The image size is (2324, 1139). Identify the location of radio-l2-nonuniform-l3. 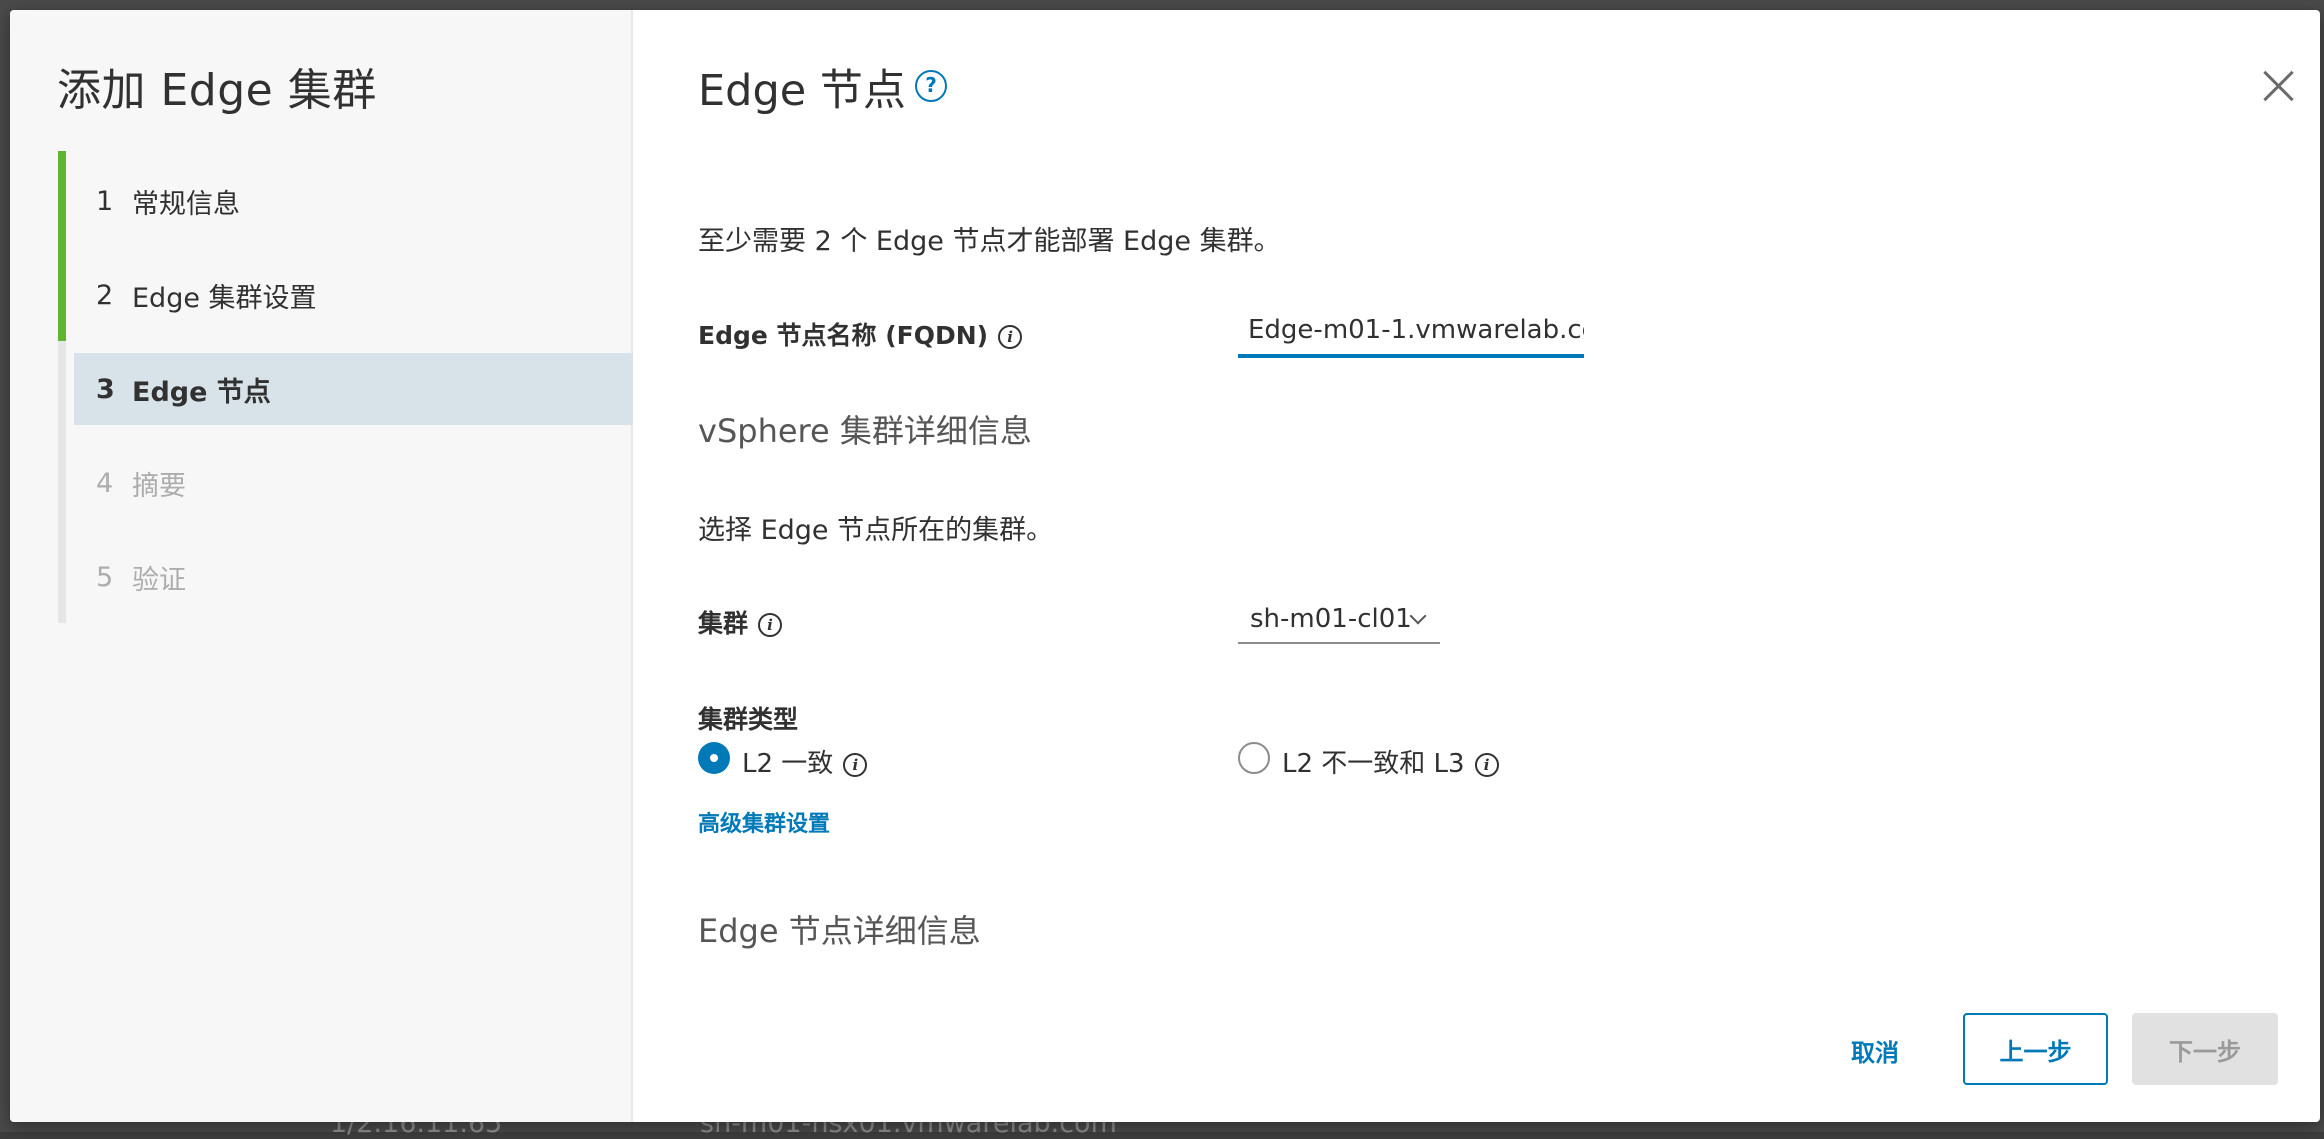
(1254, 758).